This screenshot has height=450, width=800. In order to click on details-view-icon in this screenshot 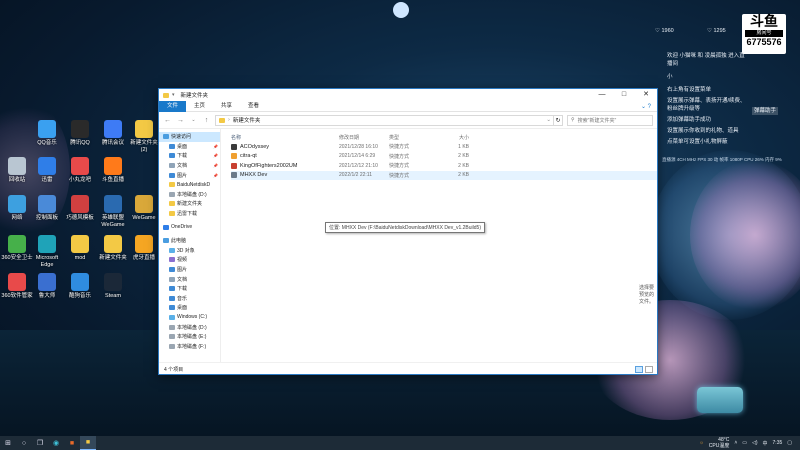, I will do `click(639, 369)`.